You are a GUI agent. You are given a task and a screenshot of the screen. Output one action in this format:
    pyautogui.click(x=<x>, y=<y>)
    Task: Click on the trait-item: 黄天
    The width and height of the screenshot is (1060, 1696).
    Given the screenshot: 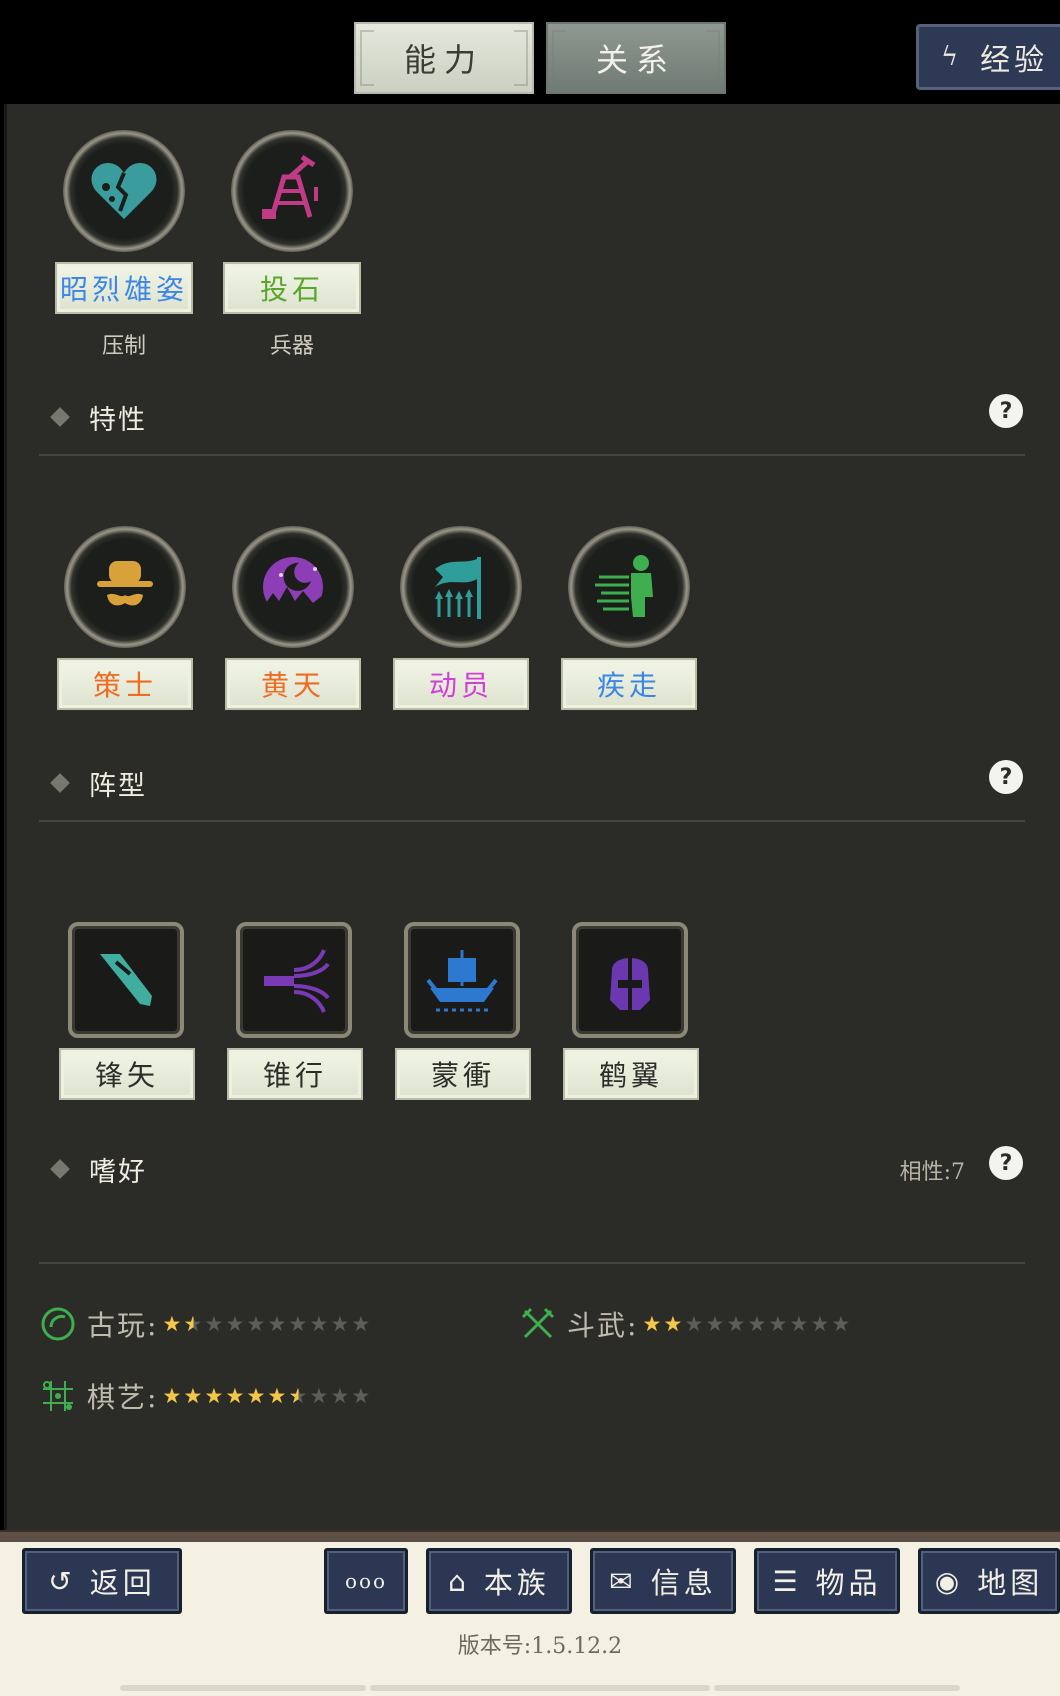 What is the action you would take?
    pyautogui.click(x=293, y=618)
    